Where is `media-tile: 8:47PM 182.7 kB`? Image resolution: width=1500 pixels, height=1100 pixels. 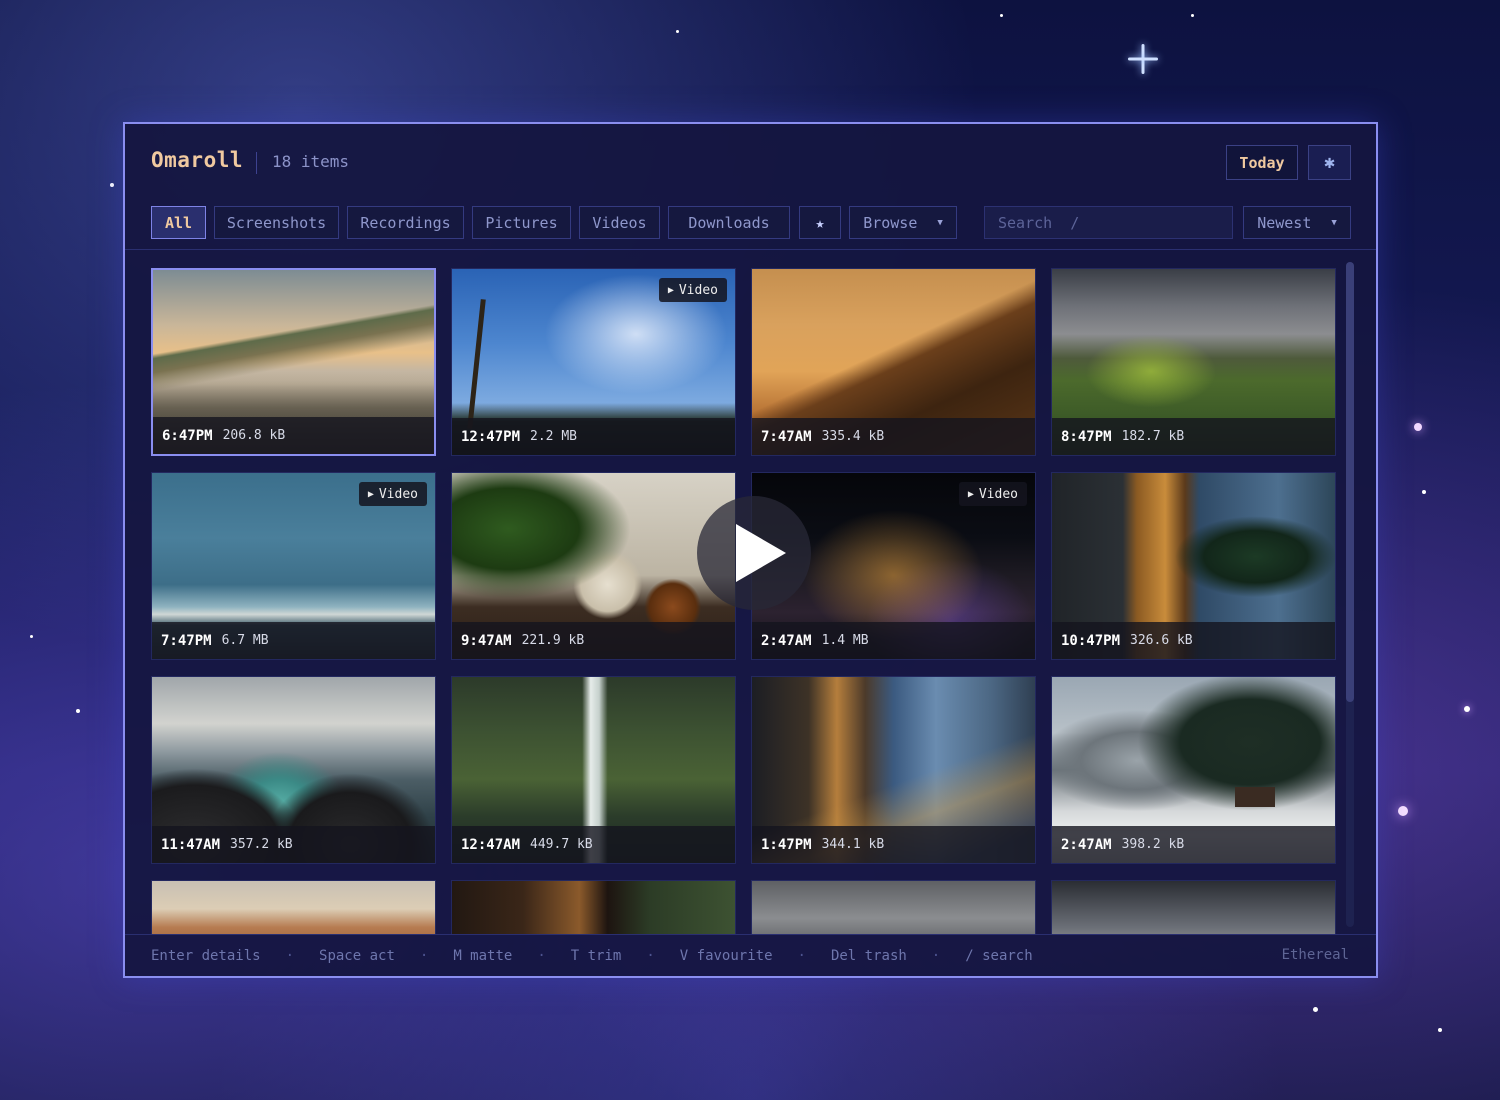 media-tile: 8:47PM 182.7 kB is located at coordinates (1193, 362).